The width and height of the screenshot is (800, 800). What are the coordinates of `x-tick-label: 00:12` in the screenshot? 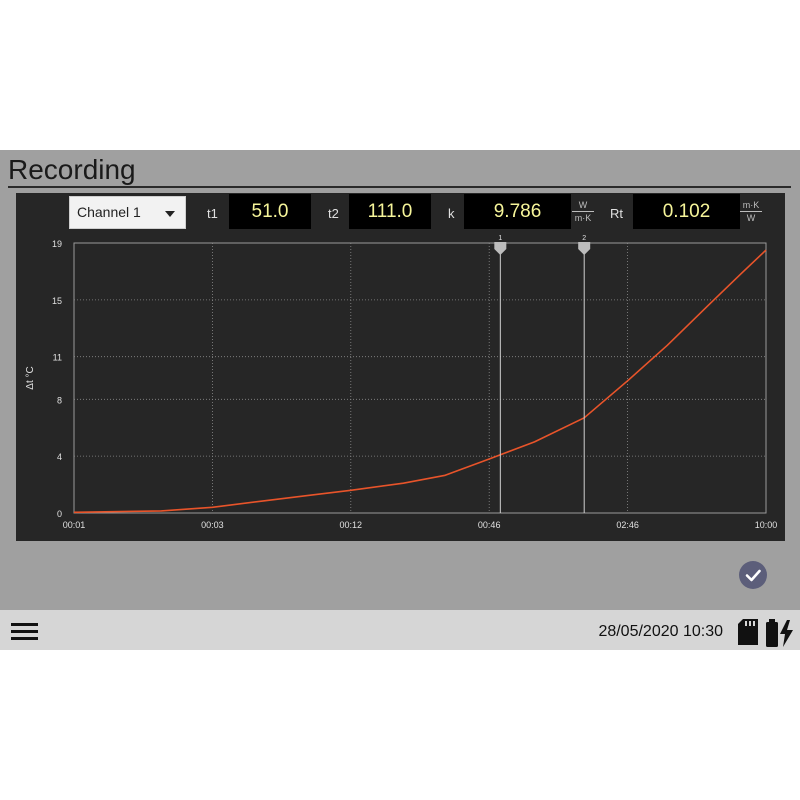 It's located at (351, 525).